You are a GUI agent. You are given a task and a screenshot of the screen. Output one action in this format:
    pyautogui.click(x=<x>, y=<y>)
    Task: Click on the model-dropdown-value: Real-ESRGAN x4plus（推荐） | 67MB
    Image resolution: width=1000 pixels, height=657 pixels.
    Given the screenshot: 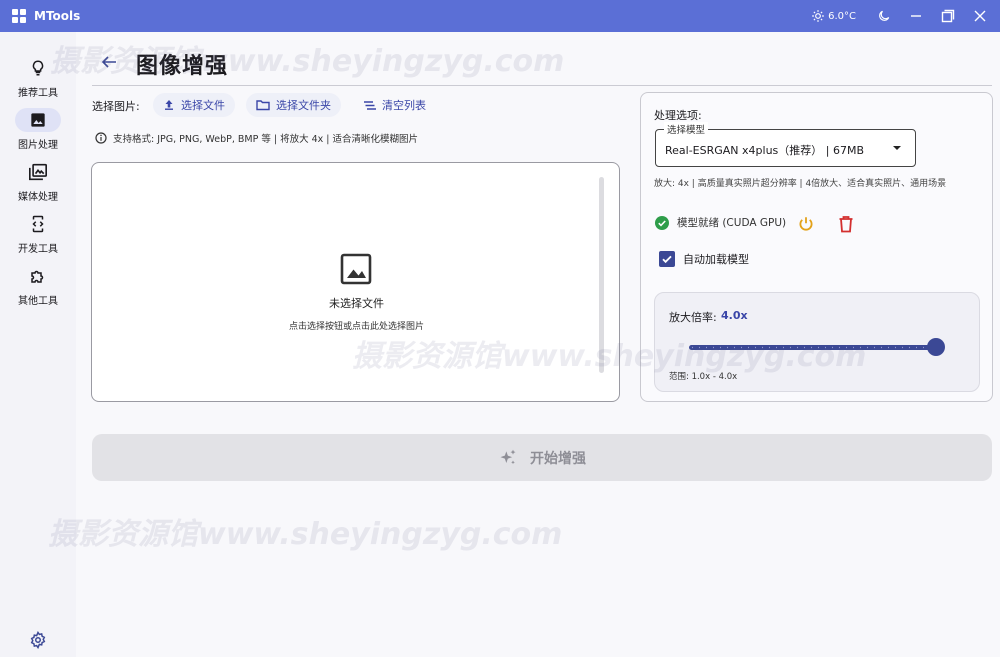 What is the action you would take?
    pyautogui.click(x=765, y=150)
    